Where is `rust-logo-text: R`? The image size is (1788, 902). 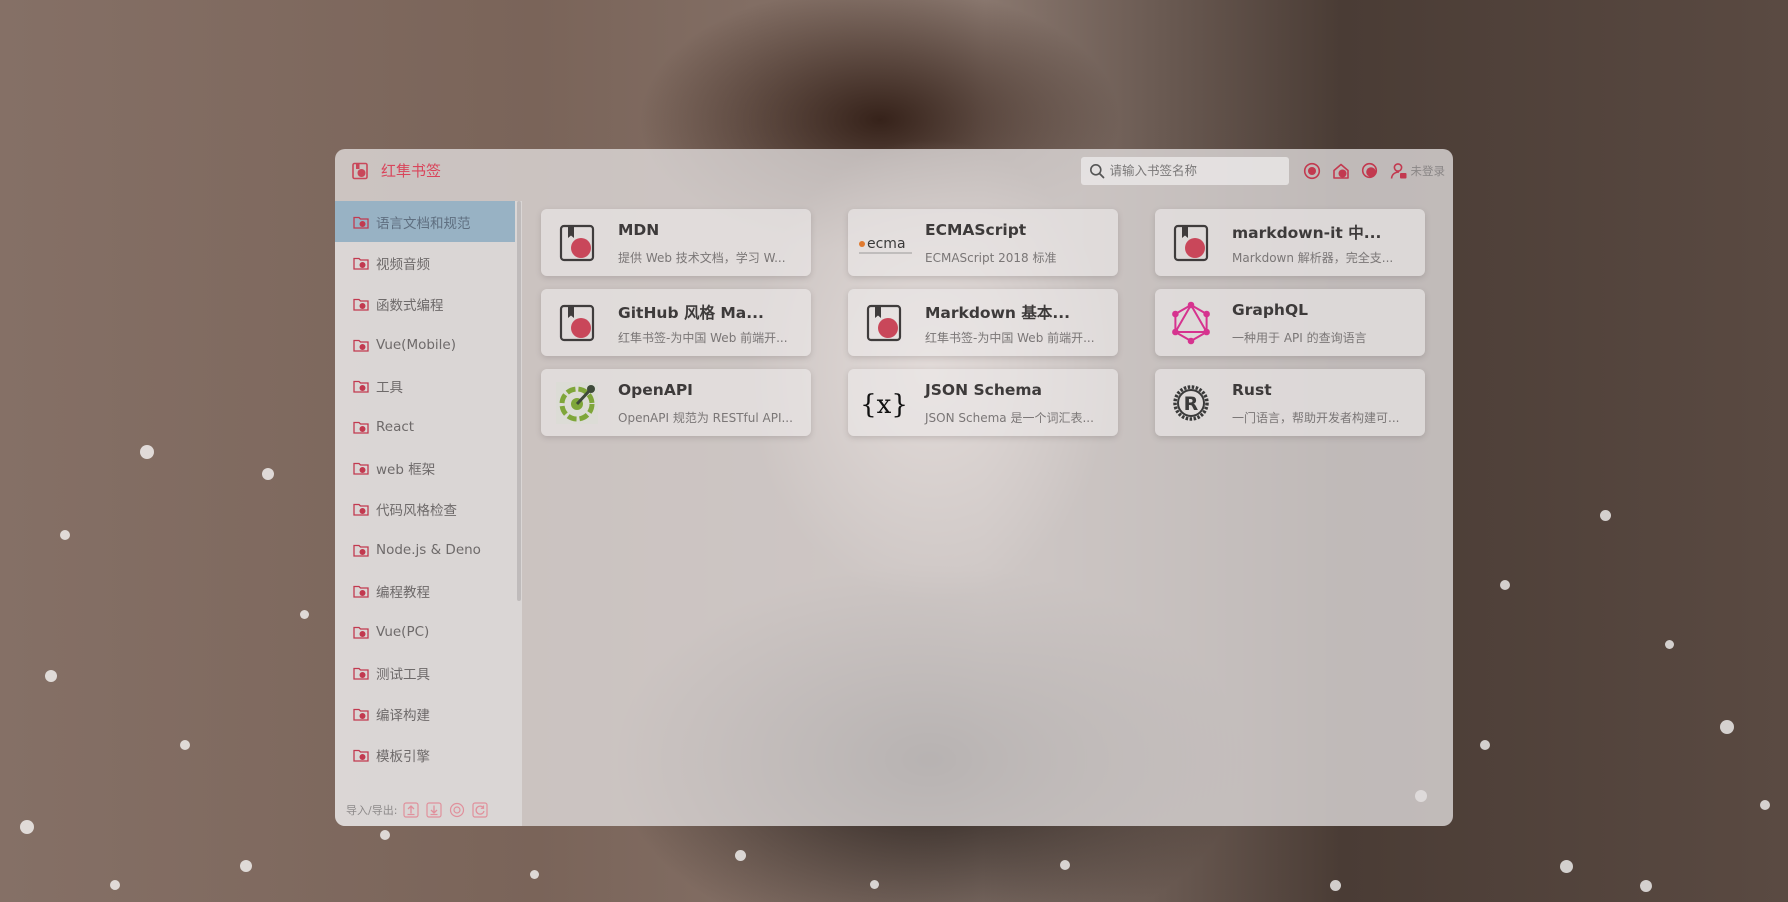 rust-logo-text: R is located at coordinates (1191, 404).